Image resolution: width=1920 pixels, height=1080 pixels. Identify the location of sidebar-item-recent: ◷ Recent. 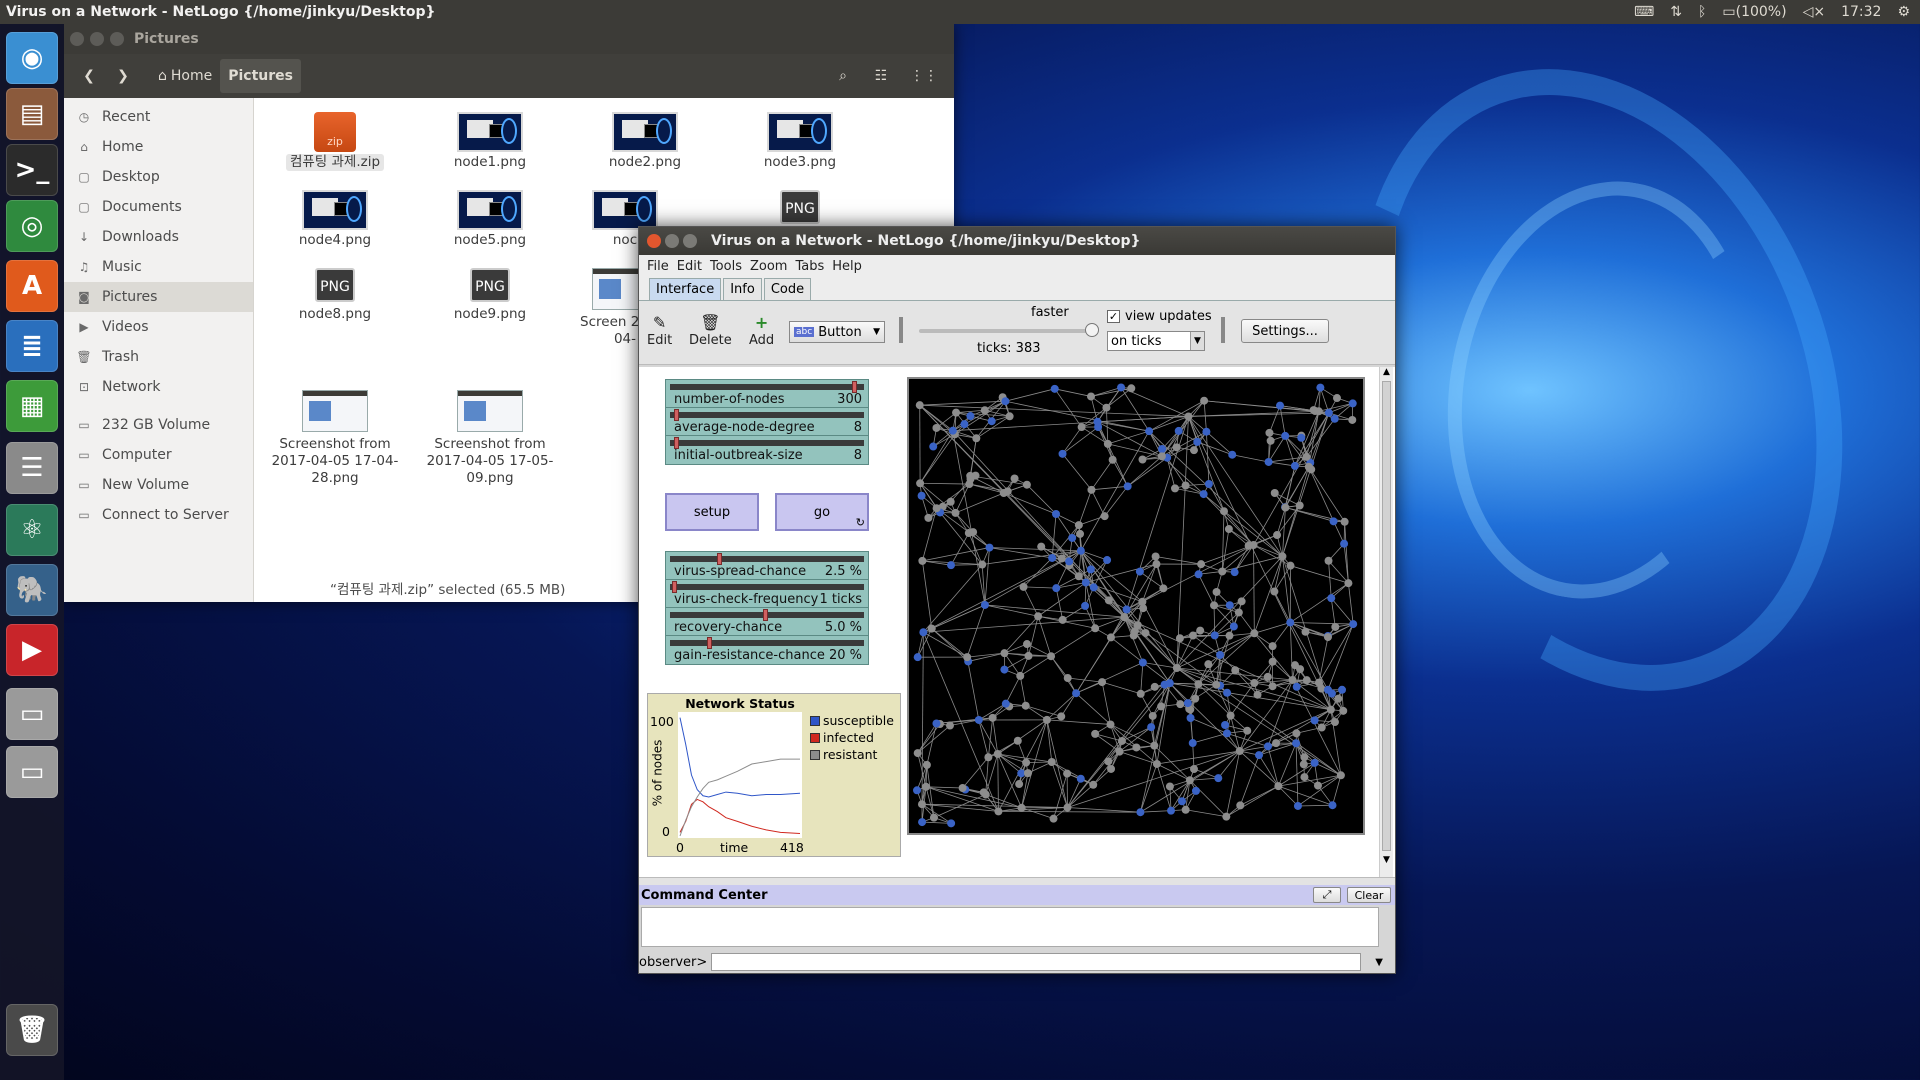
(158, 117).